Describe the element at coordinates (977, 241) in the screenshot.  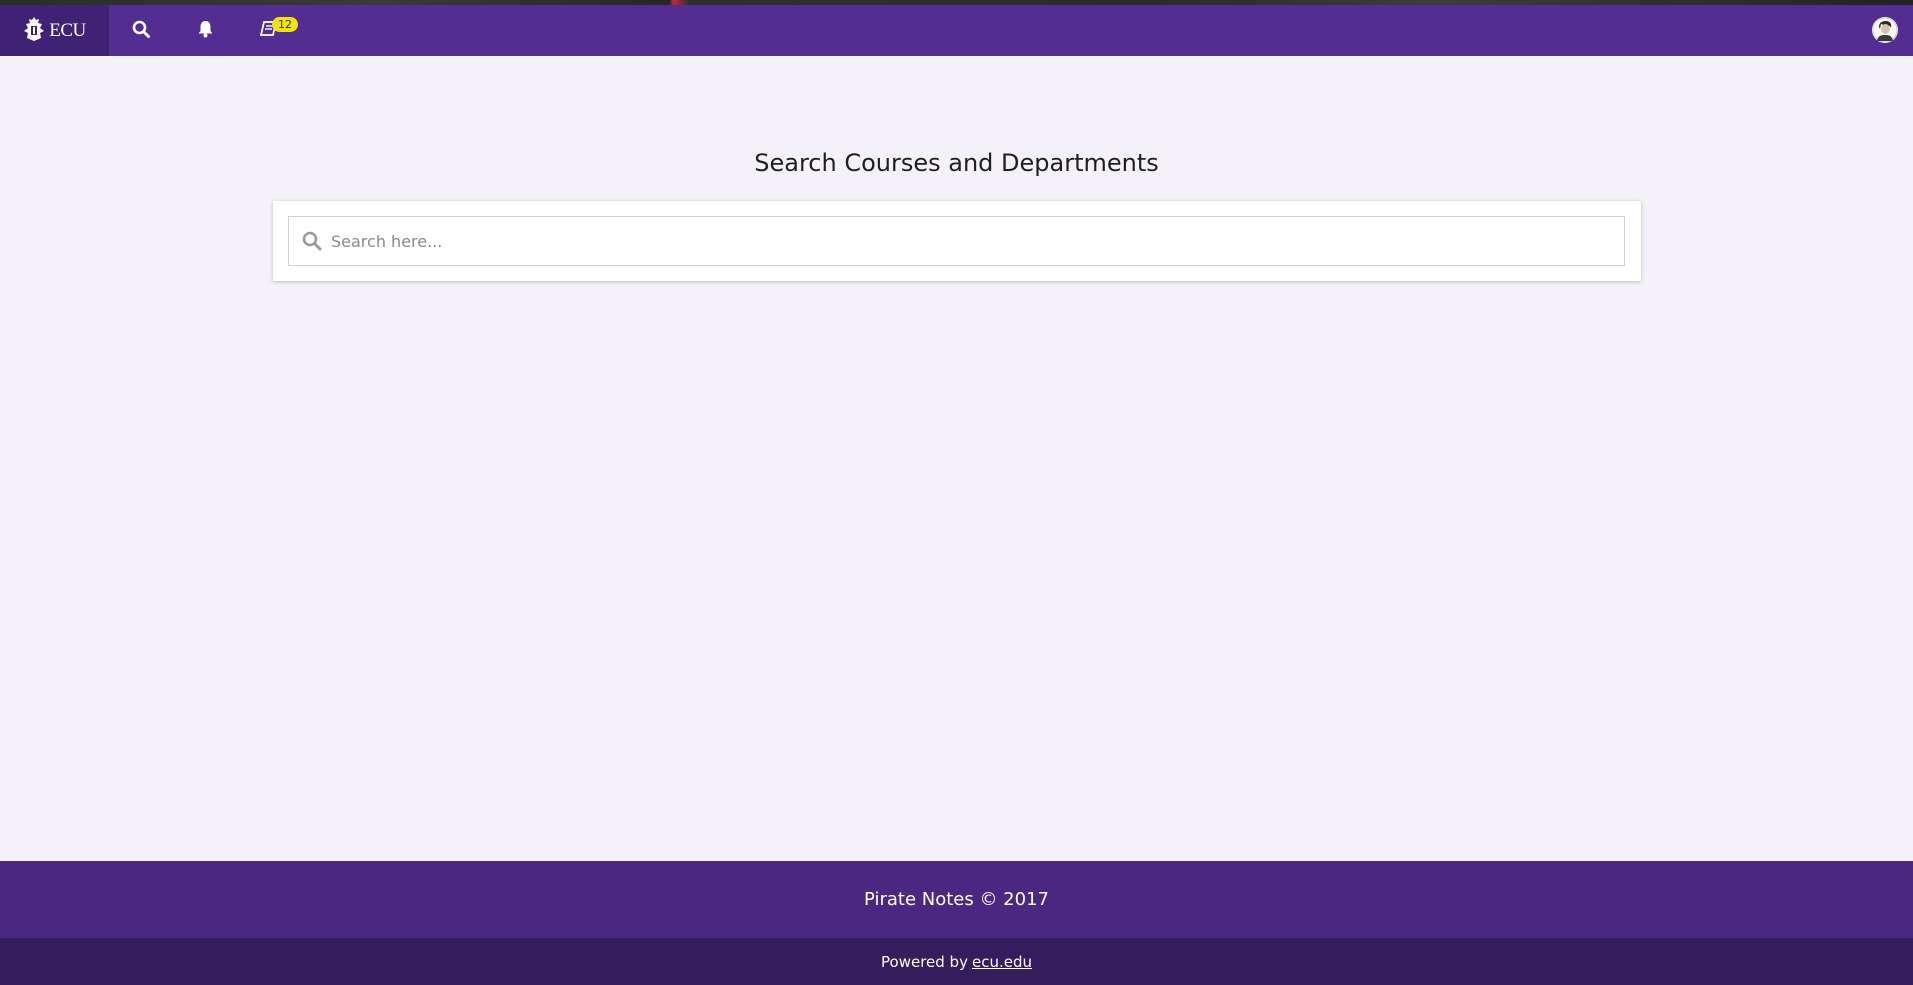
I see `search-input` at that location.